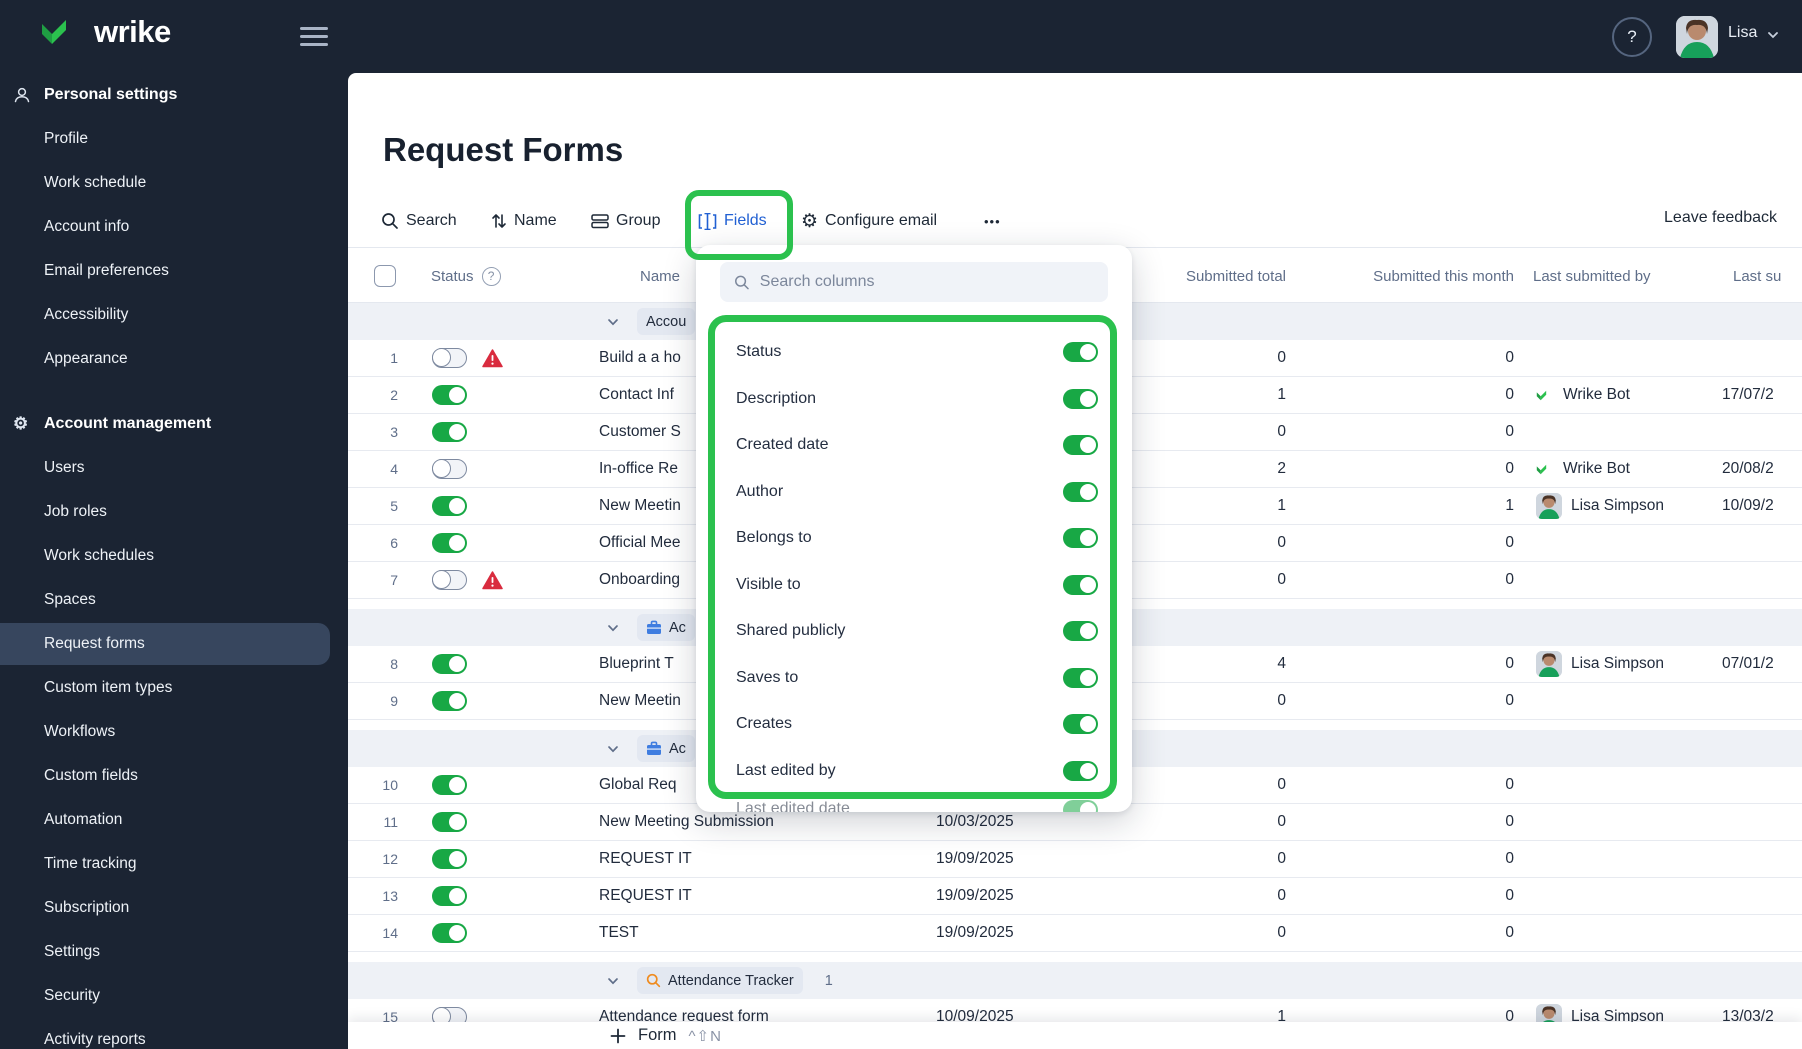 The height and width of the screenshot is (1049, 1802). What do you see at coordinates (466, 276) in the screenshot?
I see `column-header-status: Status ?` at bounding box center [466, 276].